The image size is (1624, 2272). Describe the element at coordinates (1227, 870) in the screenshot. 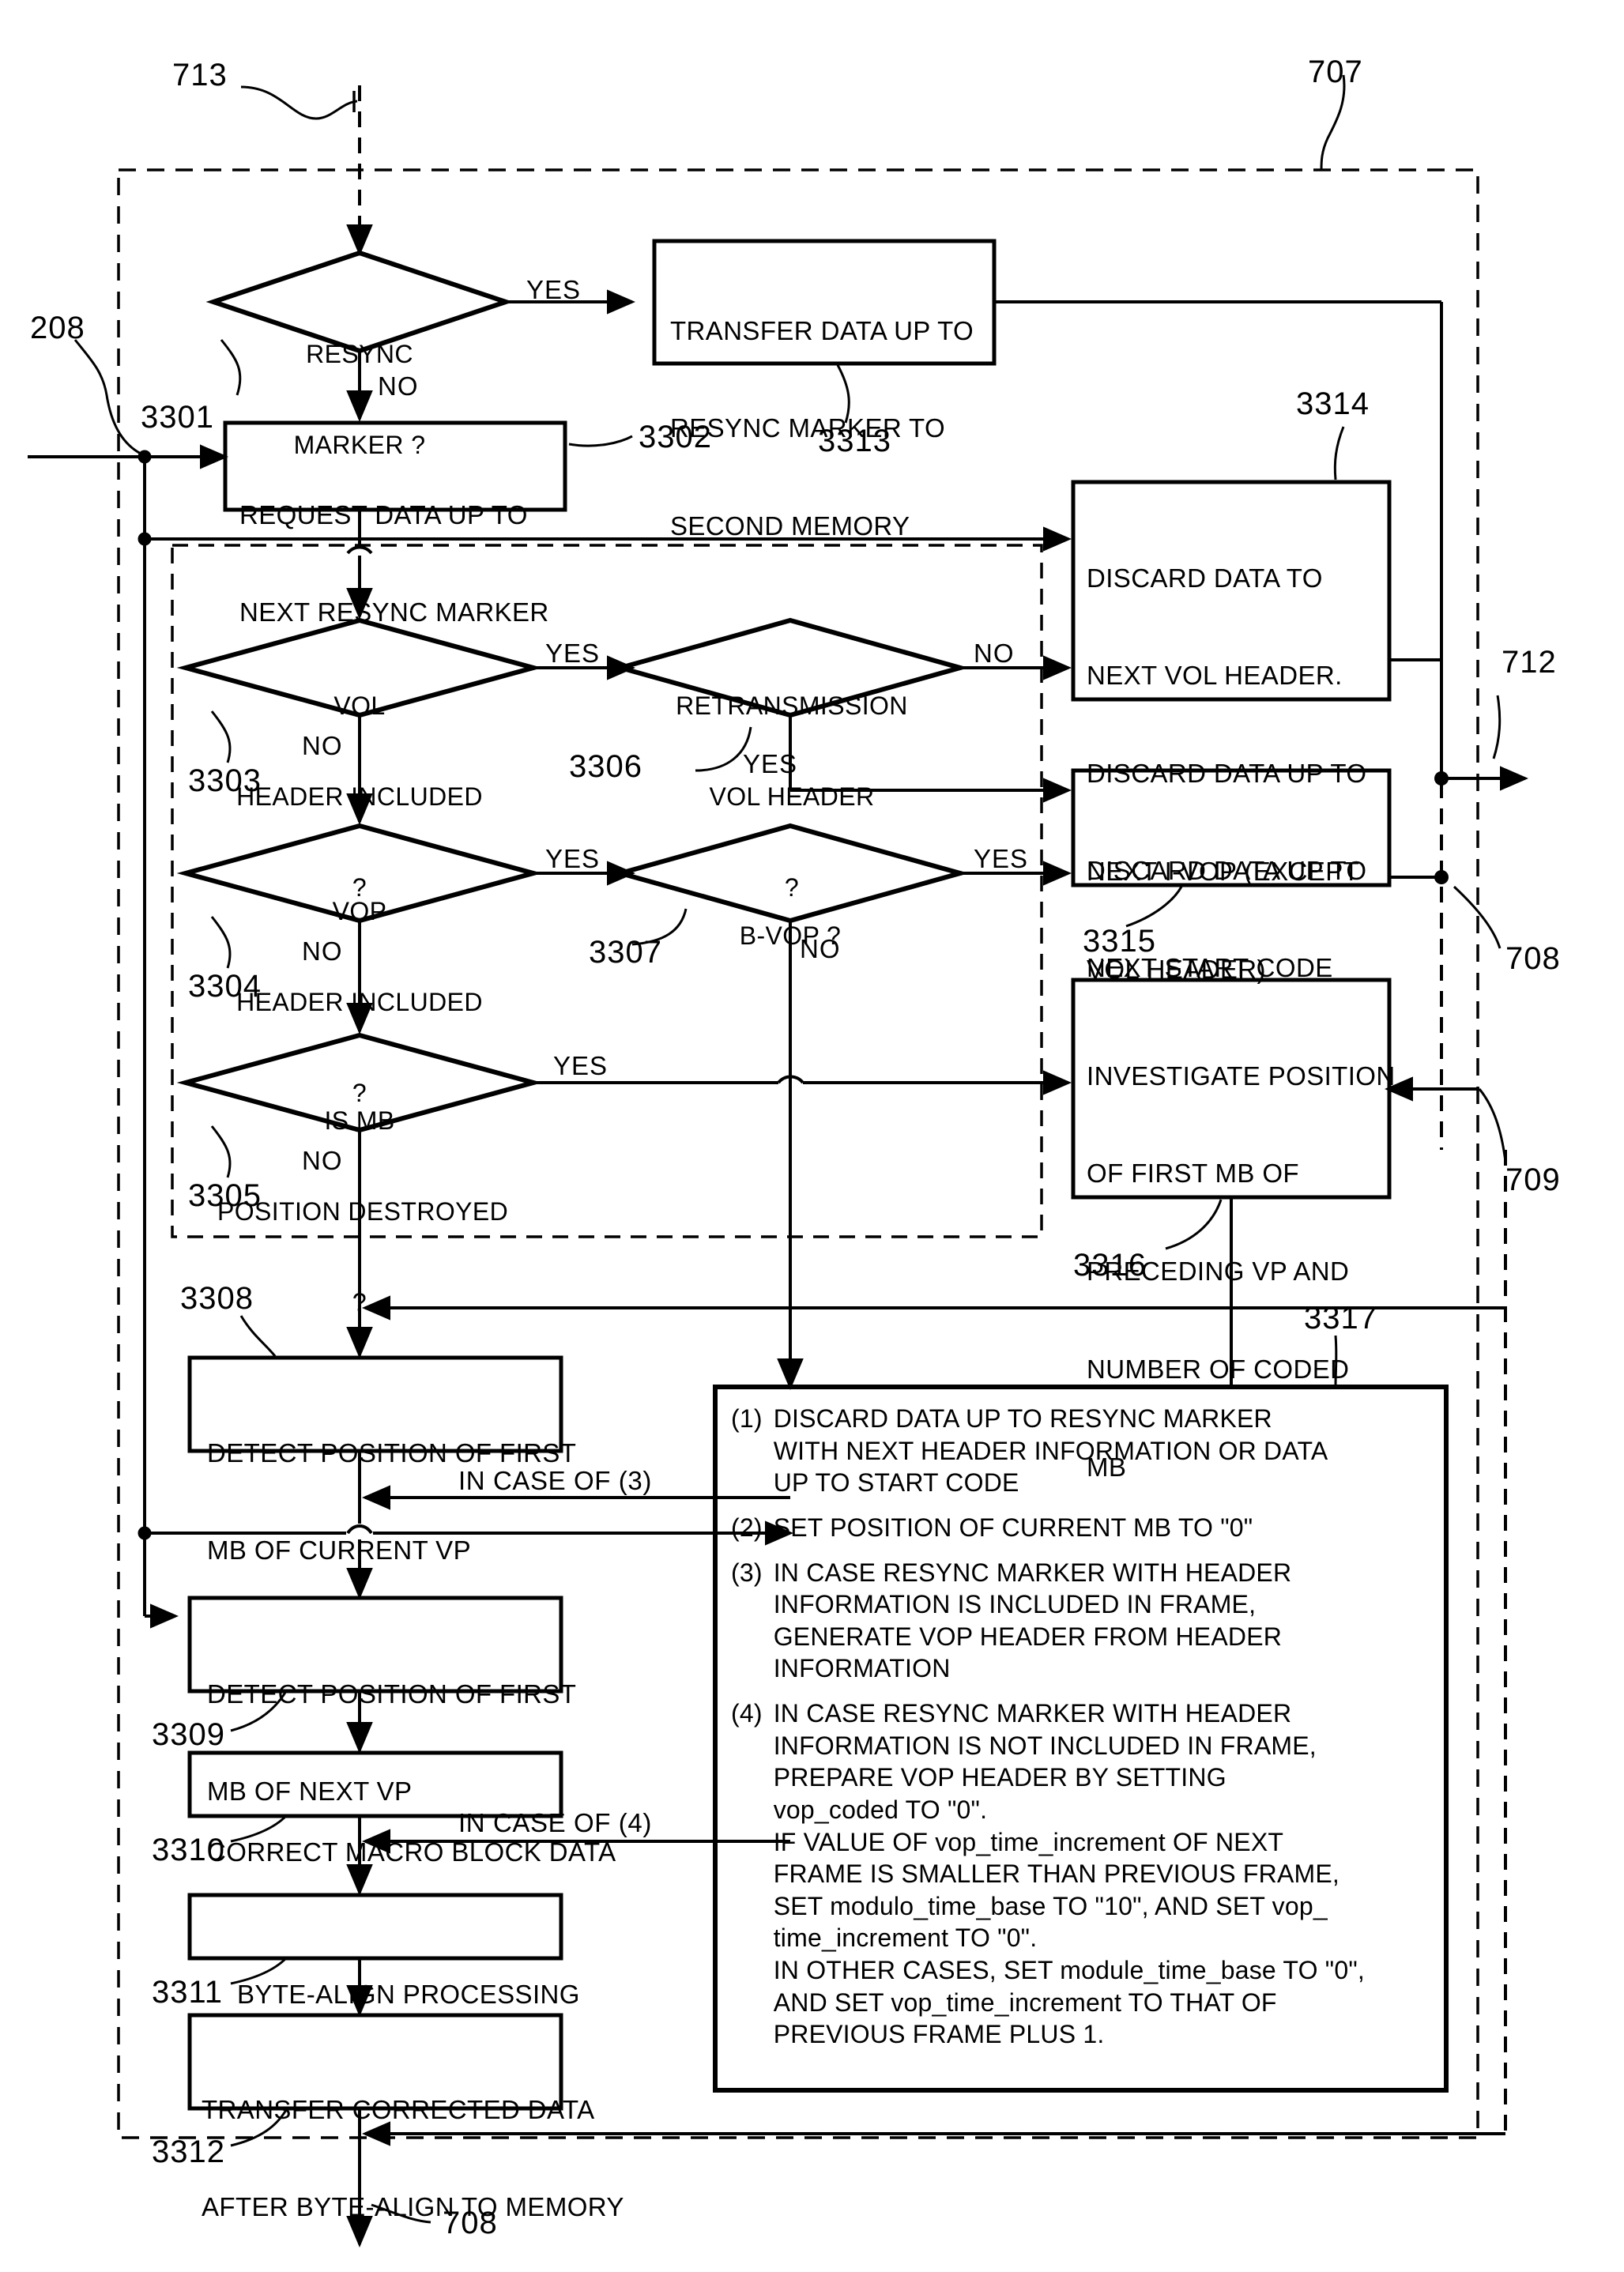

I see `box-3315-line1: DISCARD DATA UP TO` at that location.